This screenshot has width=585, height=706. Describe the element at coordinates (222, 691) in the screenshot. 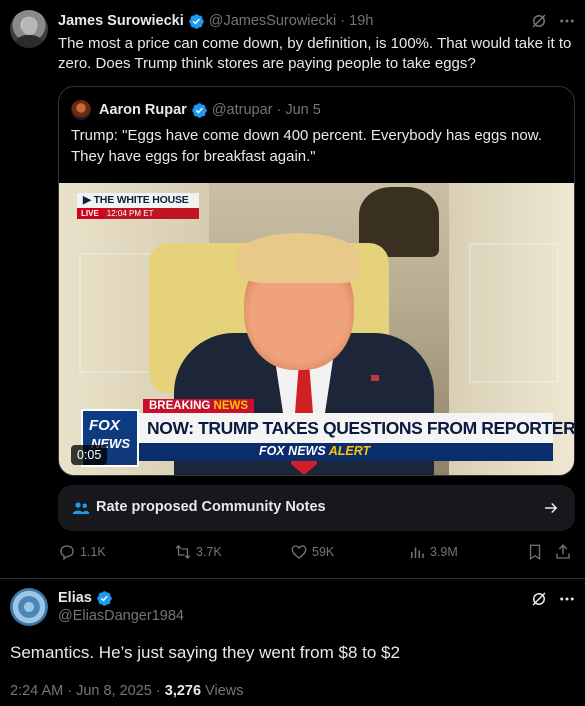

I see `reply-views-label: Views` at that location.